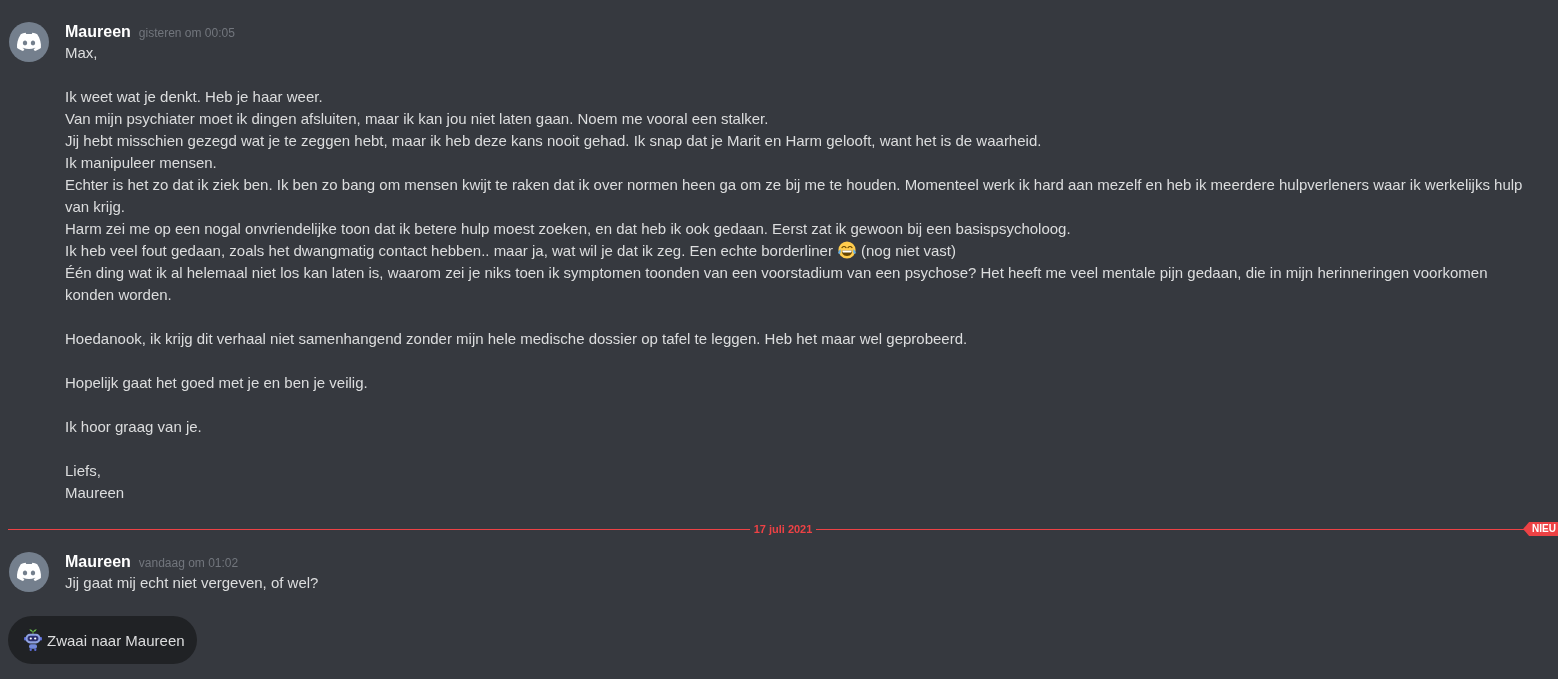 Image resolution: width=1558 pixels, height=679 pixels. What do you see at coordinates (568, 229) in the screenshot?
I see `message-text: Harm zei me op een nogal onvriendelijke toon dat ik betere hulp moest zoeken, en dat heb ik ook gedaan. Eerst zat ik gewoon bij een basispsycholoog.` at bounding box center [568, 229].